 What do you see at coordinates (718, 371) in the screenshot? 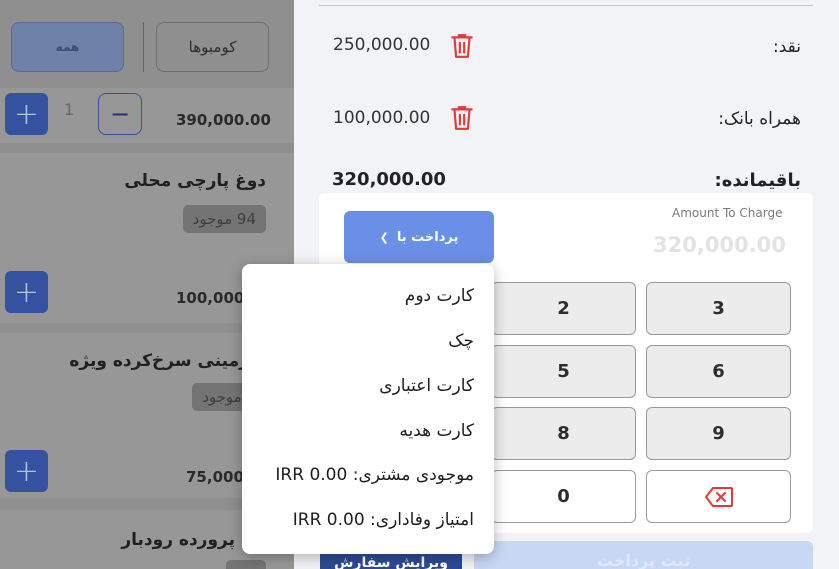
I see `keypad-key: 6` at bounding box center [718, 371].